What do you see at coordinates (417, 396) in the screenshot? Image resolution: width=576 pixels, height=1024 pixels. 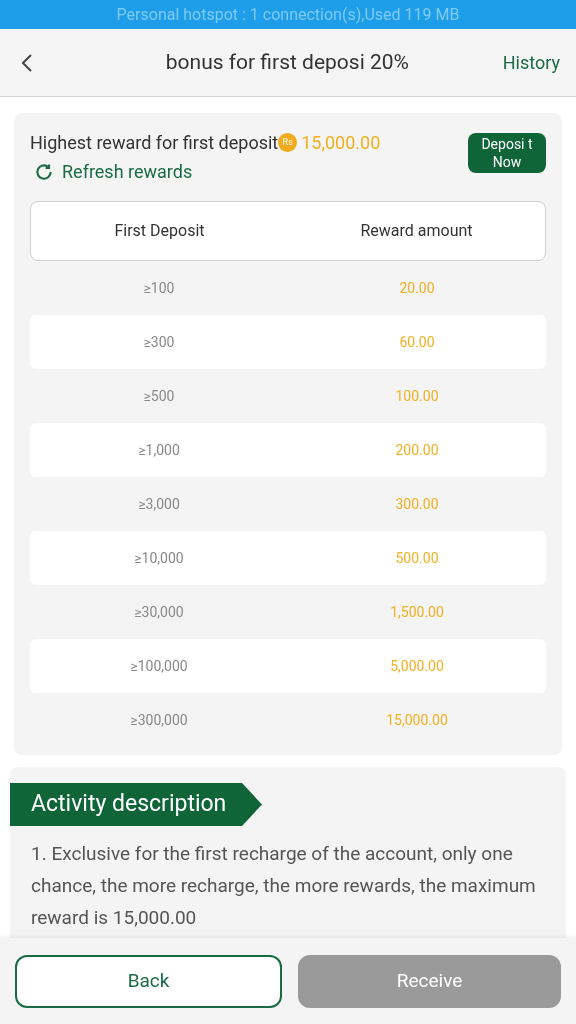 I see `table-cell-text: 100.00` at bounding box center [417, 396].